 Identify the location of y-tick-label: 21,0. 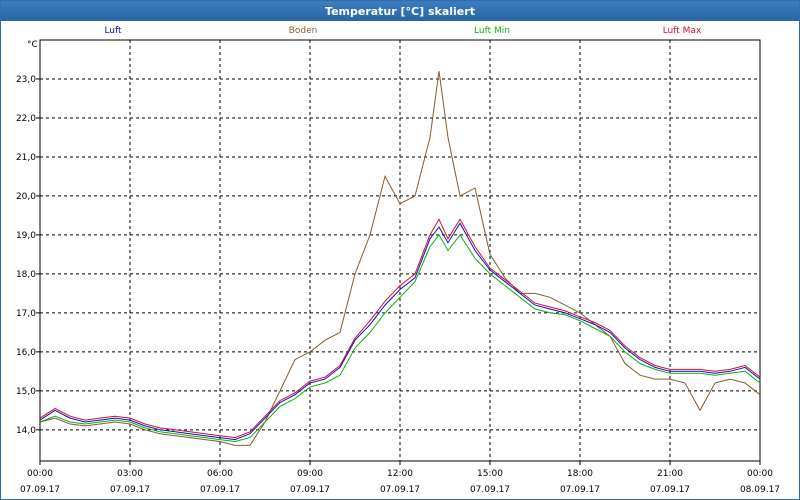
(26, 158).